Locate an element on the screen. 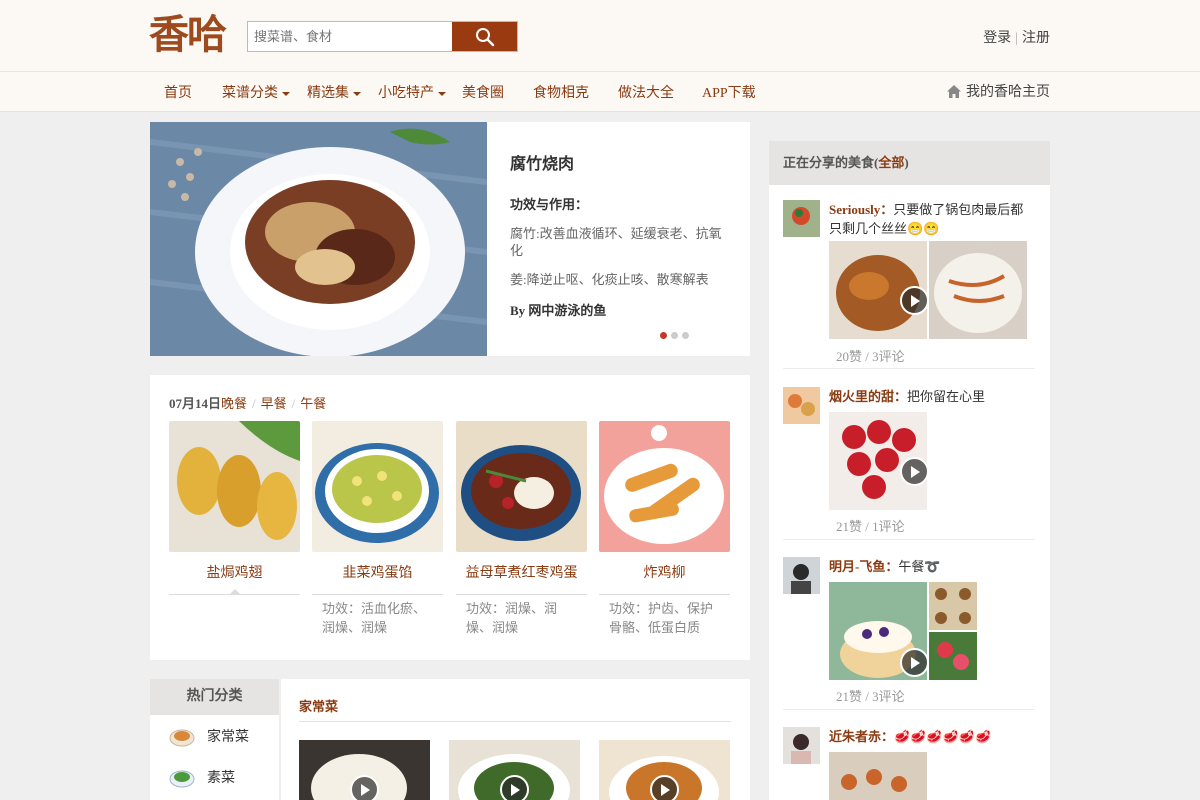 The image size is (1200, 800). search-icon is located at coordinates (484, 36).